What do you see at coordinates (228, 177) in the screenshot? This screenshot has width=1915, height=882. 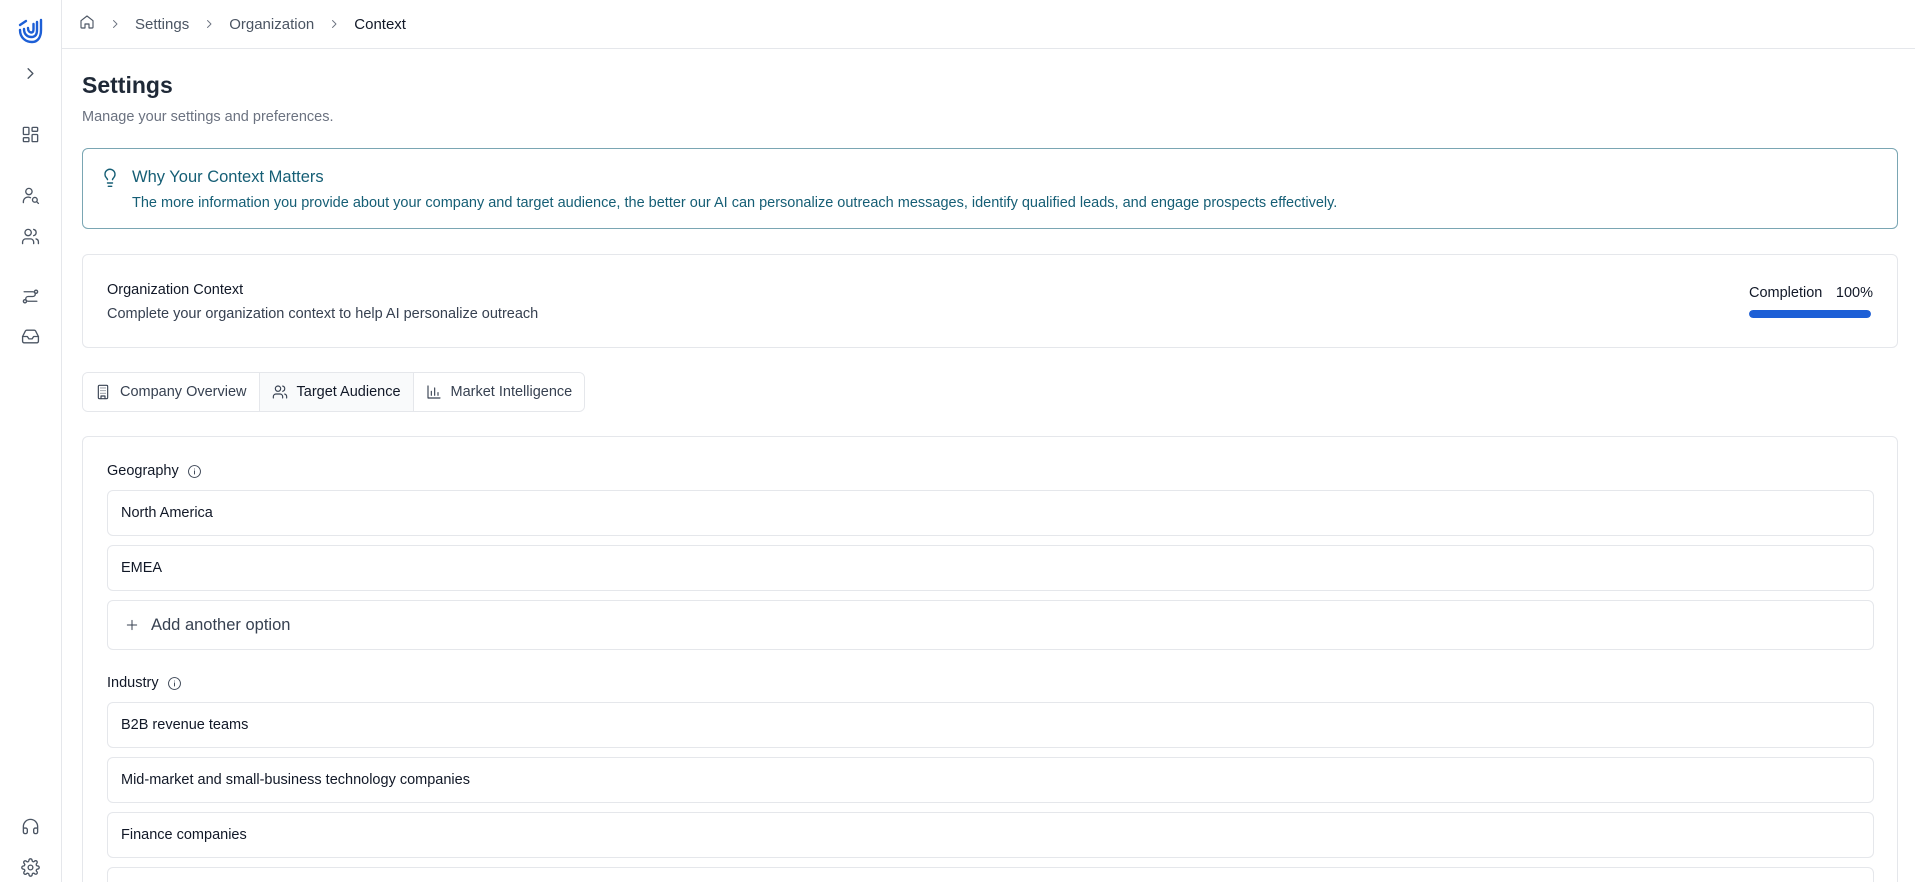 I see `callout-title: Why Your Context Matters` at bounding box center [228, 177].